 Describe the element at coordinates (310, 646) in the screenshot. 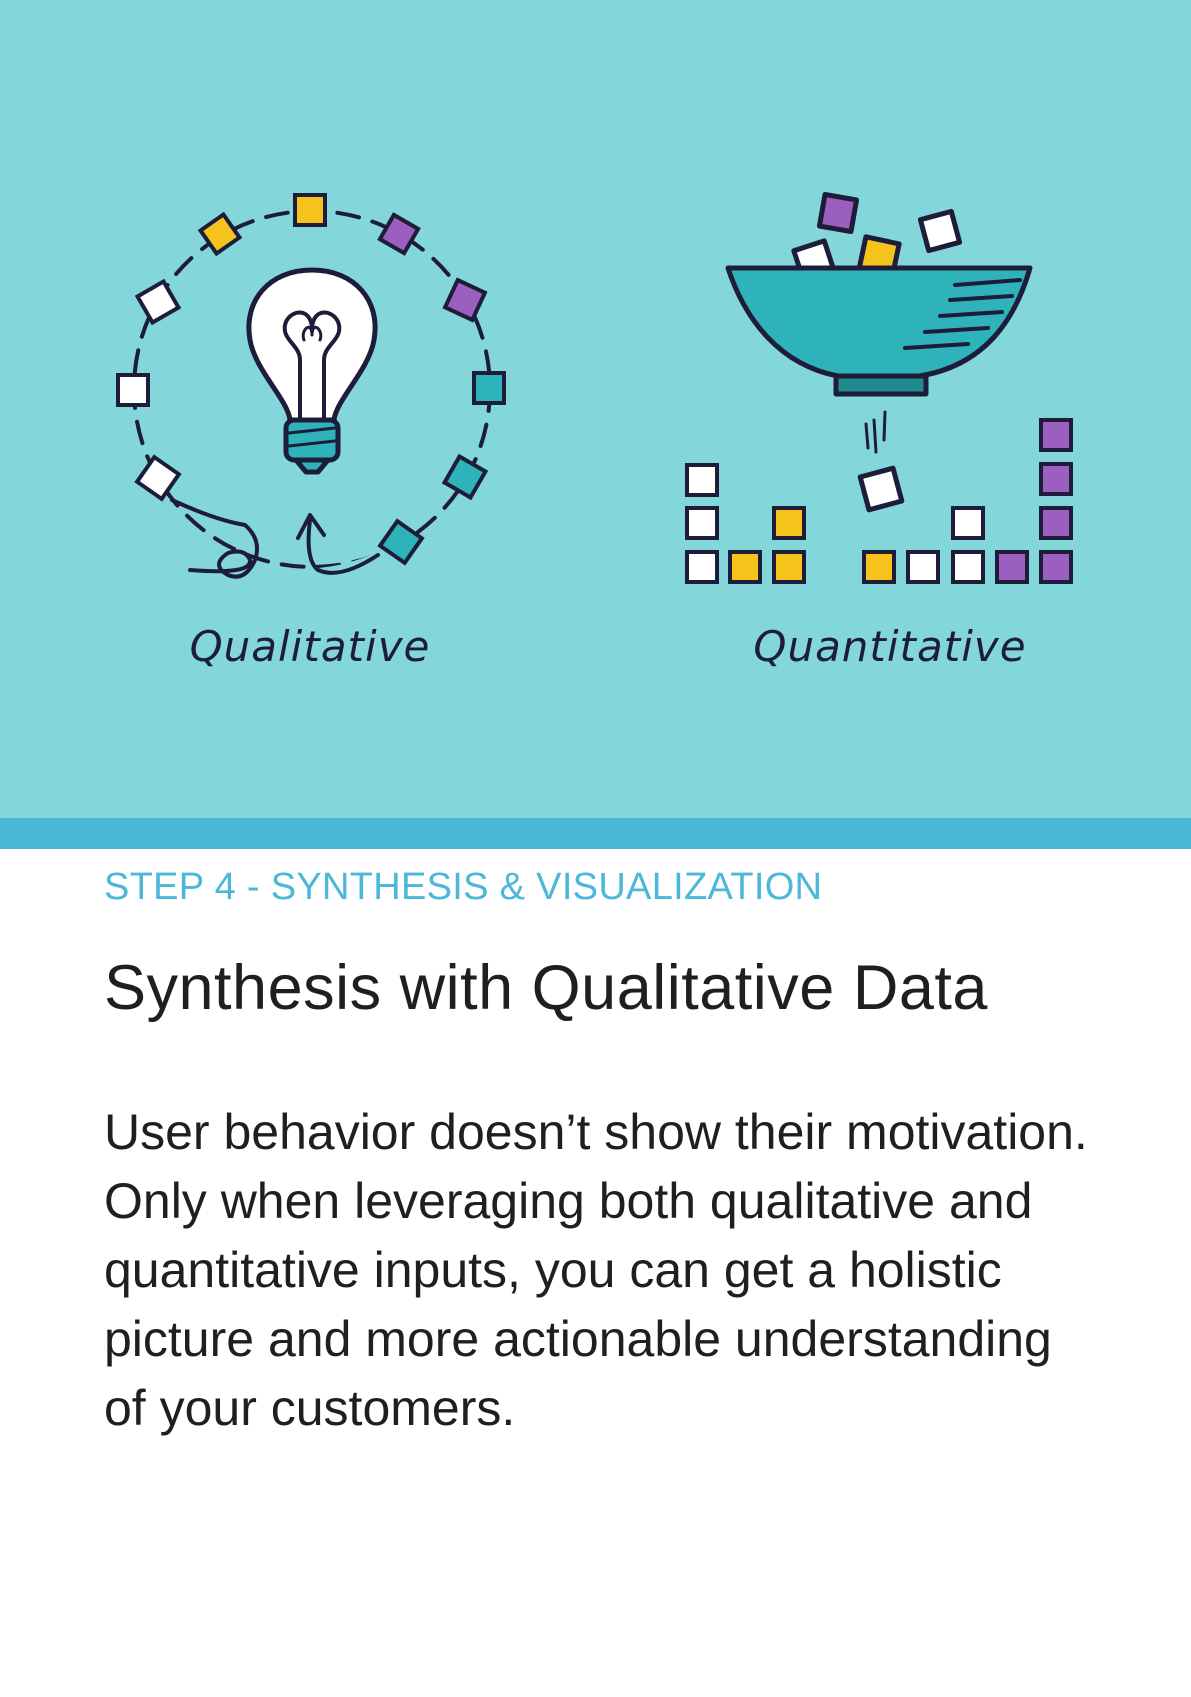

I see `qualitative-label: Qualitative` at that location.